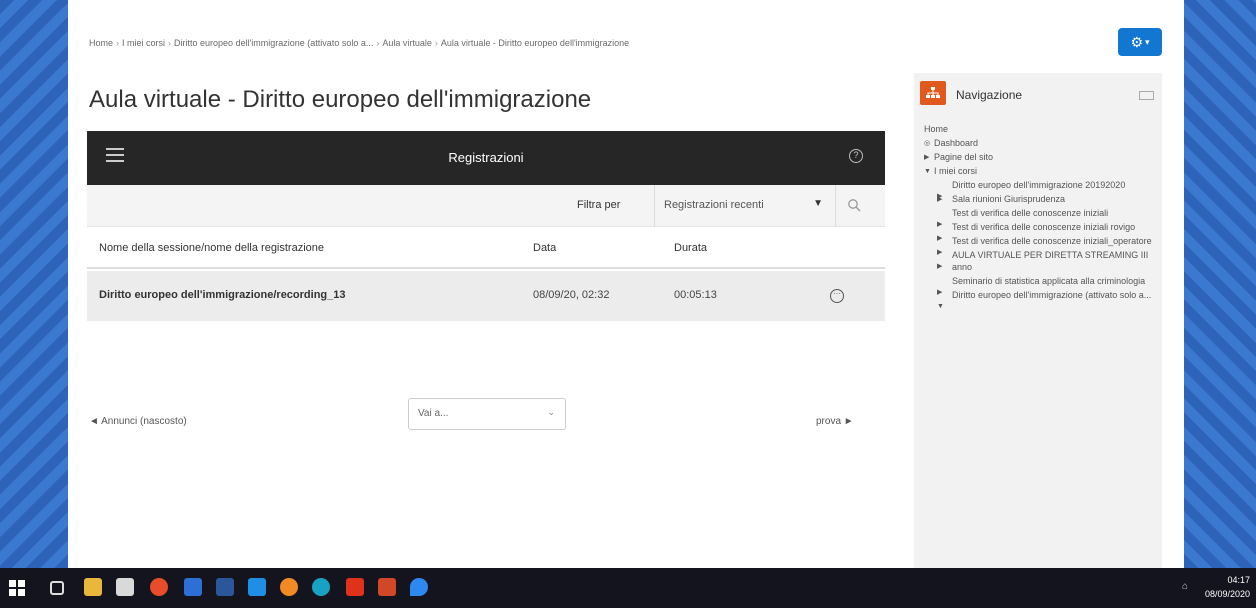 The height and width of the screenshot is (608, 1256). What do you see at coordinates (355, 587) in the screenshot?
I see `acrobat-icon` at bounding box center [355, 587].